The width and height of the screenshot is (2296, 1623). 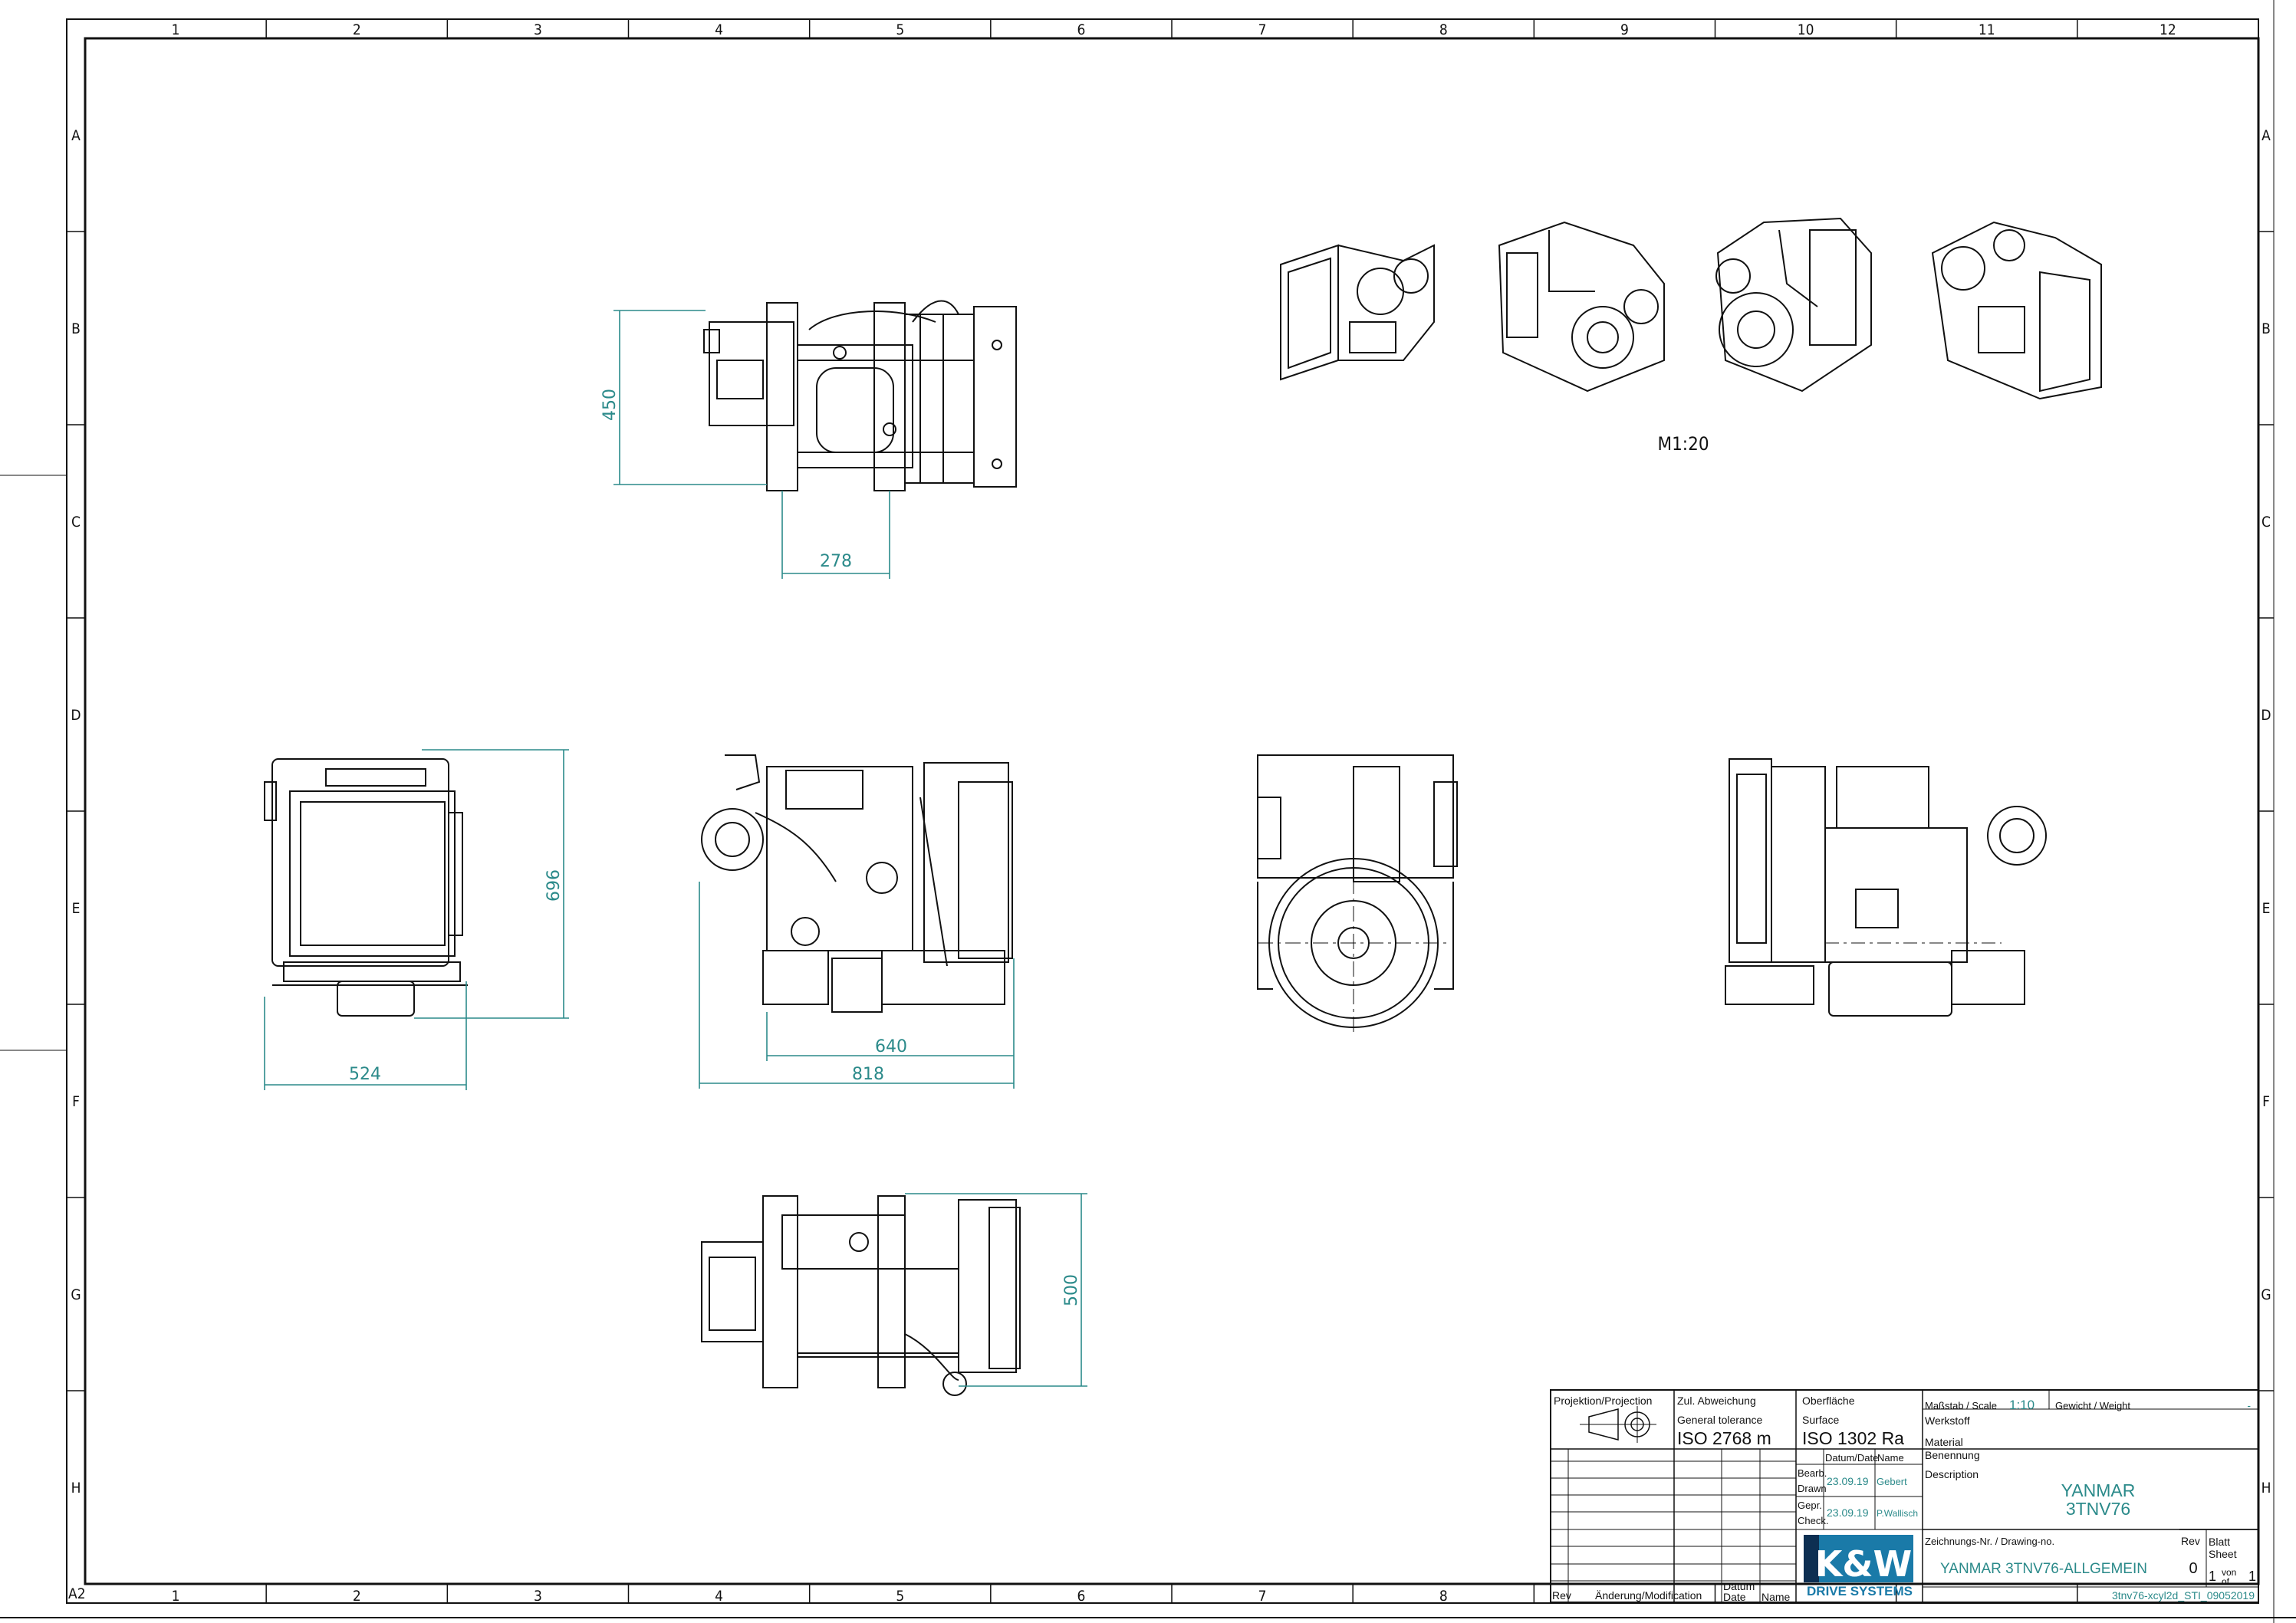 What do you see at coordinates (76, 1294) in the screenshot?
I see `row-label-left: G` at bounding box center [76, 1294].